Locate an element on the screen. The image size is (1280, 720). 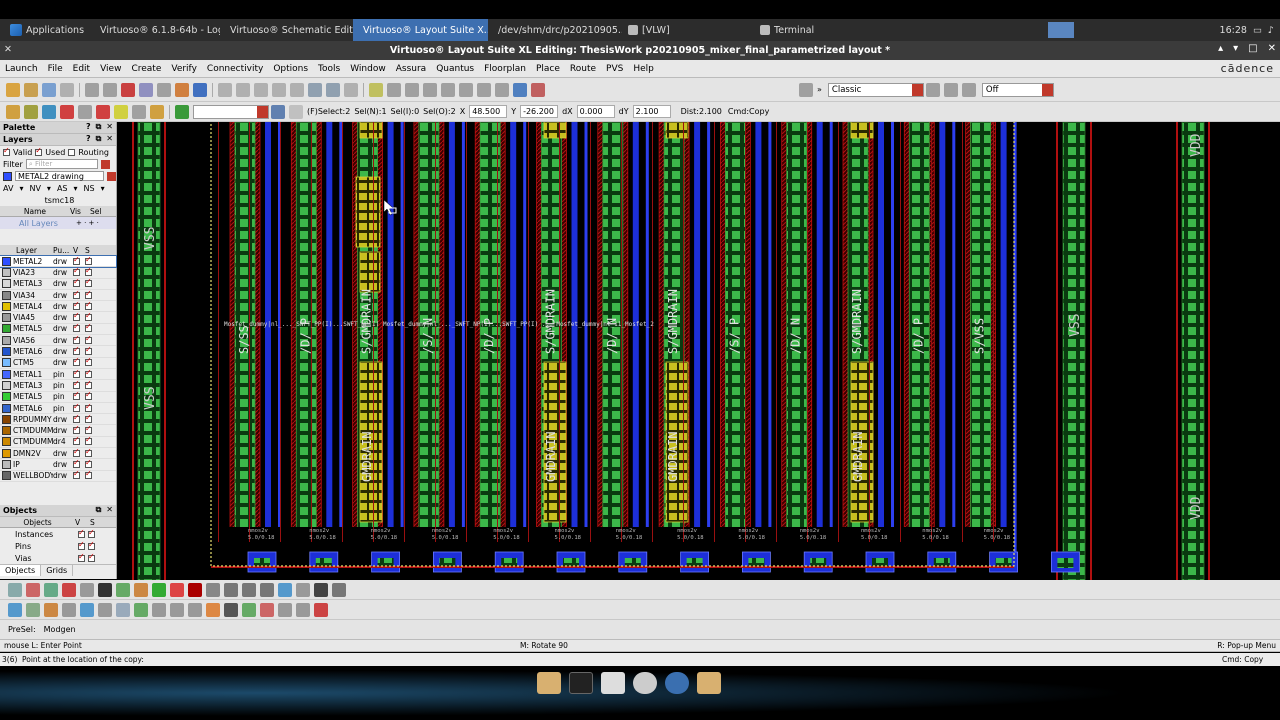
select-mode-icon is located at coordinates (31, 111).